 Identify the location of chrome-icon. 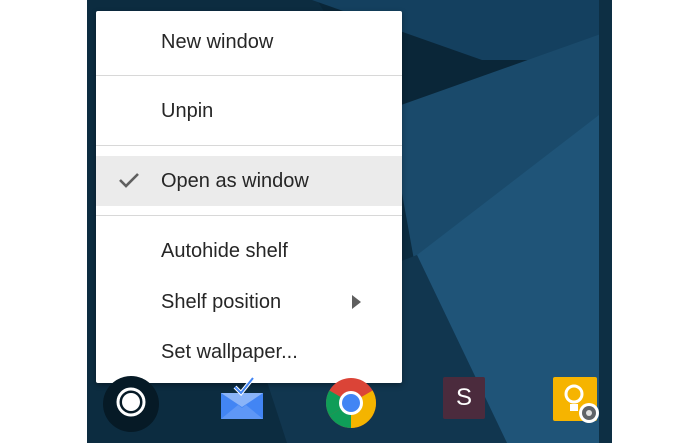
(351, 403).